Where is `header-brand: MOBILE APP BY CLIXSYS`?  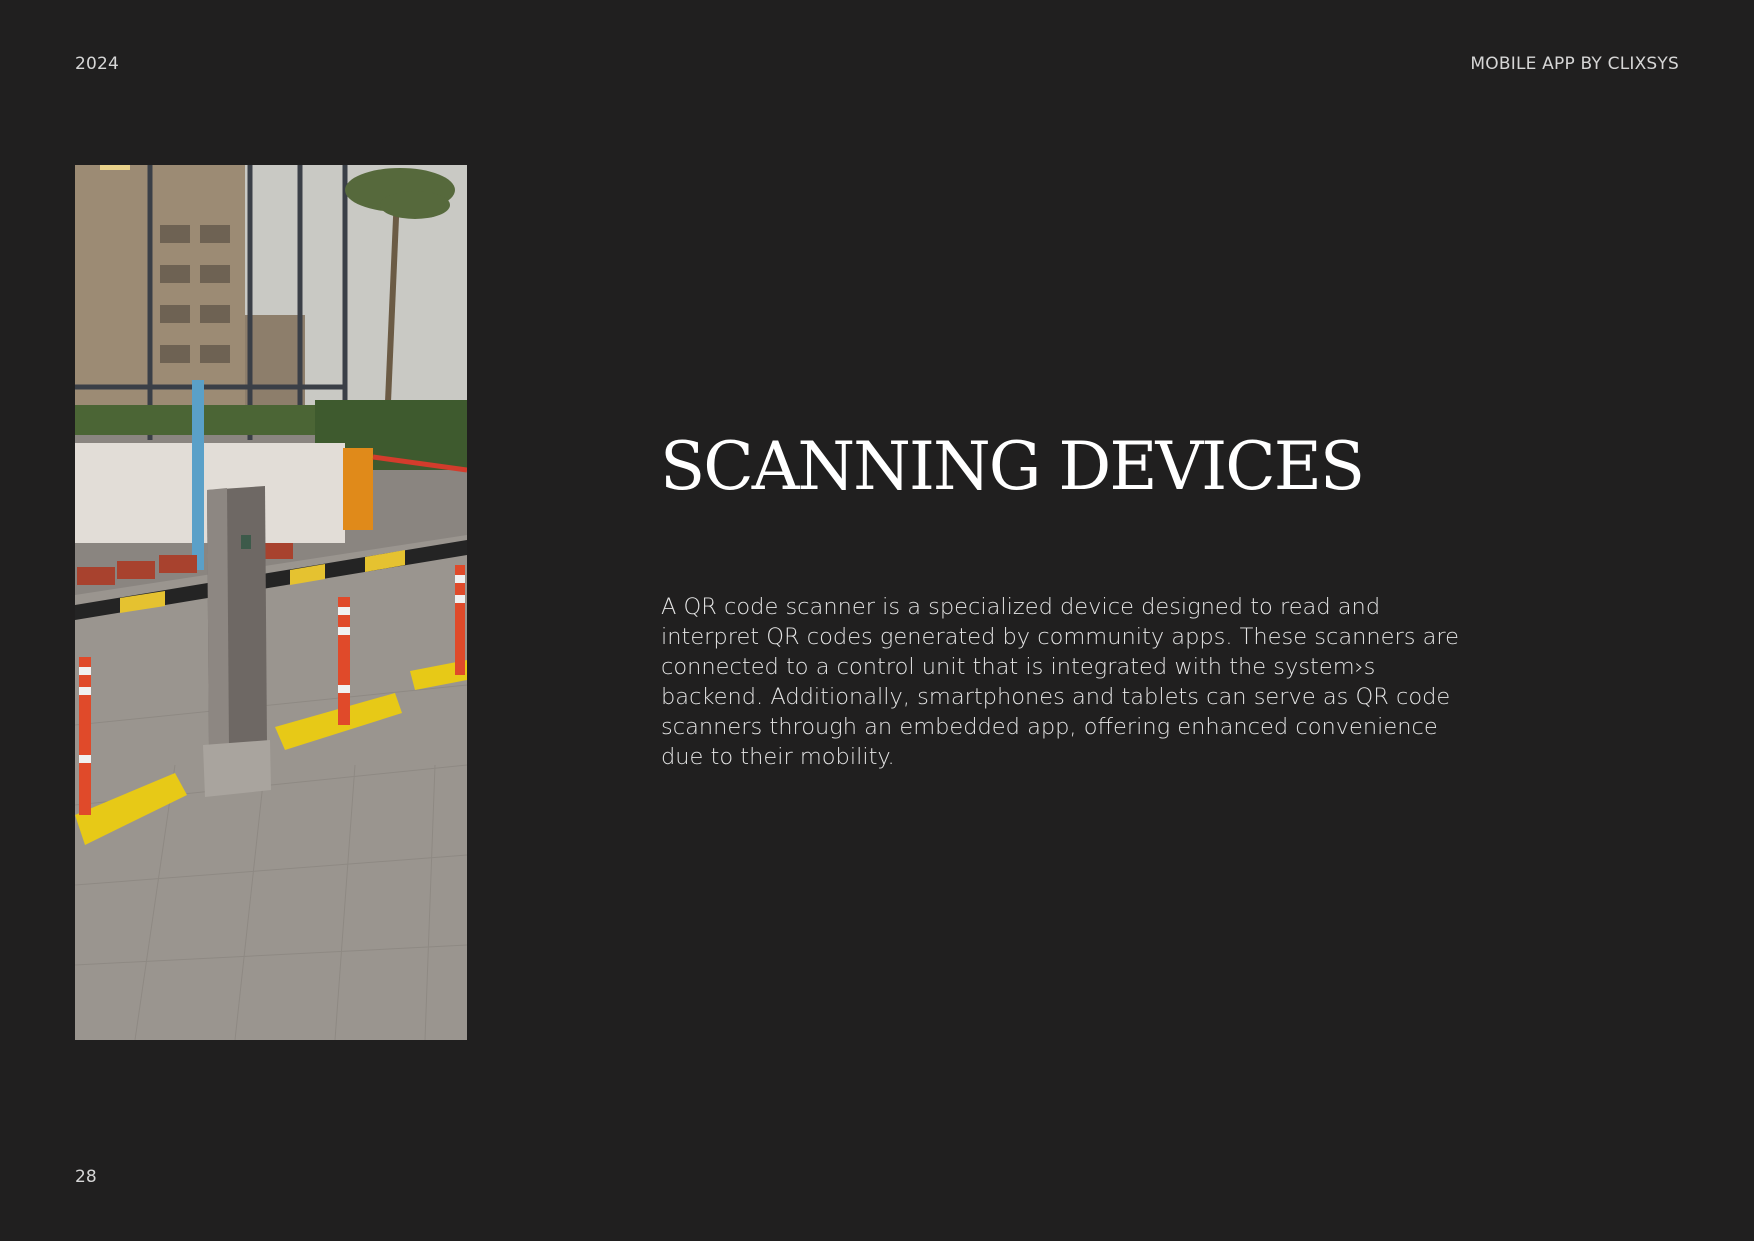
header-brand: MOBILE APP BY CLIXSYS is located at coordinates (1574, 64).